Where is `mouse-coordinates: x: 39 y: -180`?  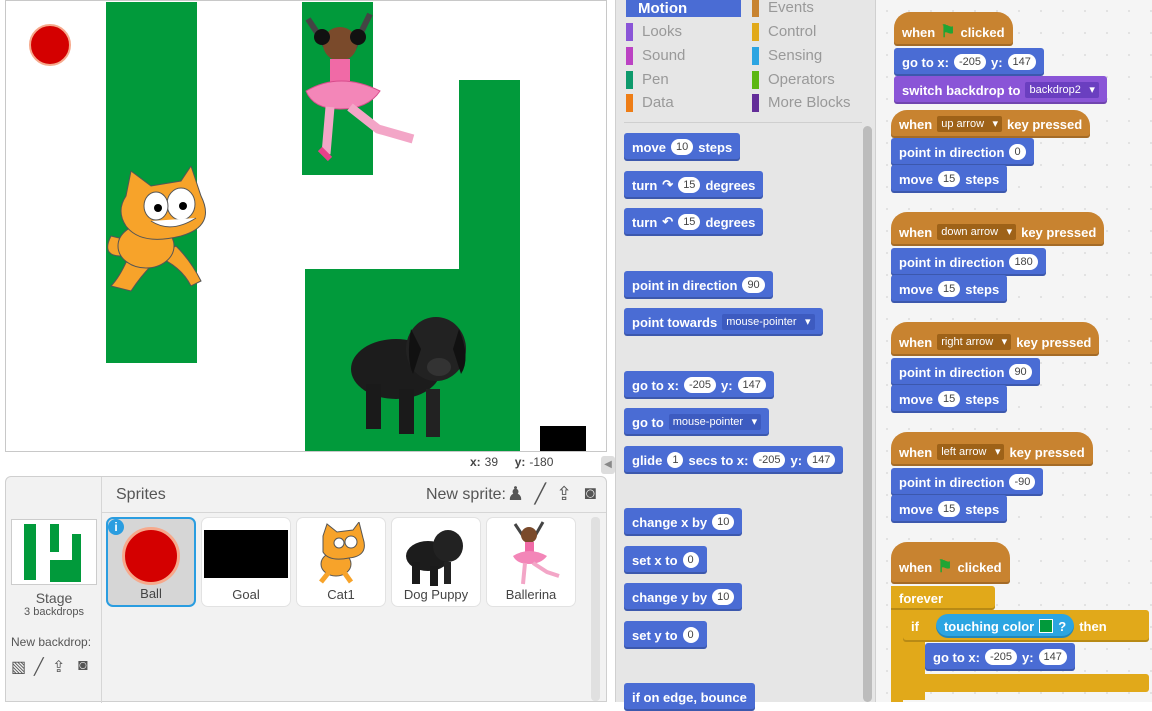
mouse-coordinates: x: 39 y: -180 is located at coordinates (511, 462).